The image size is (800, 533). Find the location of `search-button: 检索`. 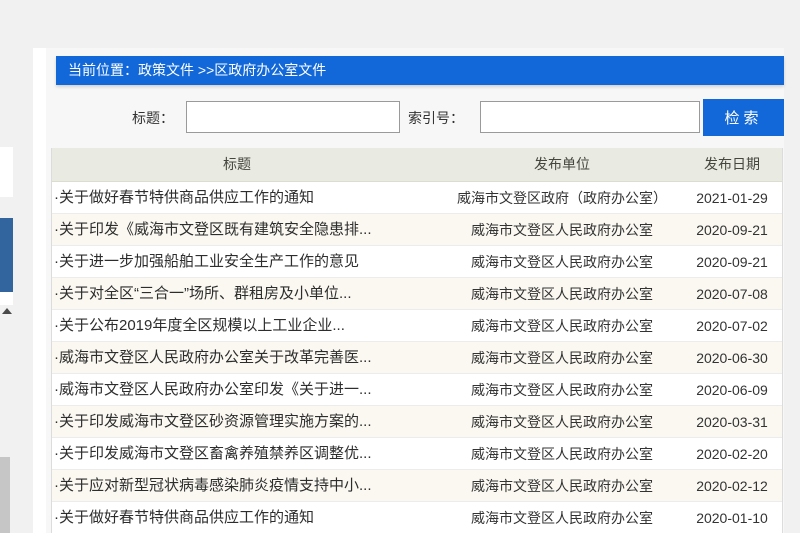

search-button: 检索 is located at coordinates (743, 117).